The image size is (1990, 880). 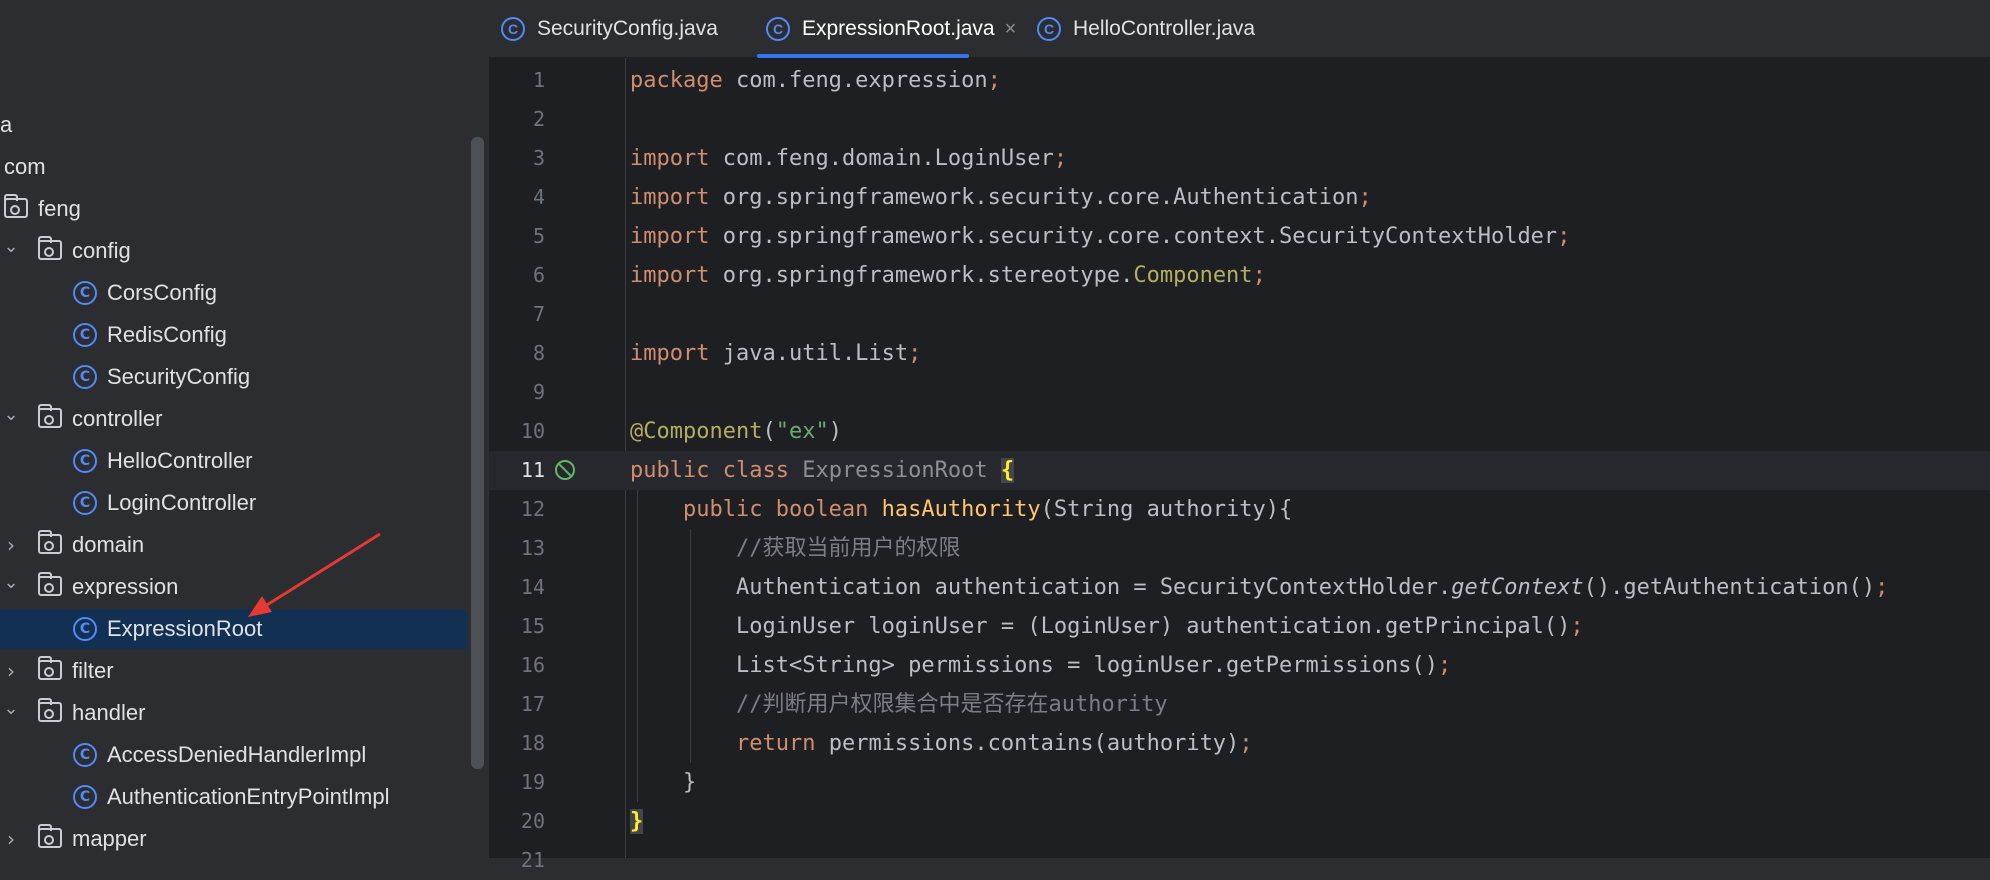 What do you see at coordinates (538, 158) in the screenshot?
I see `line-number: 3` at bounding box center [538, 158].